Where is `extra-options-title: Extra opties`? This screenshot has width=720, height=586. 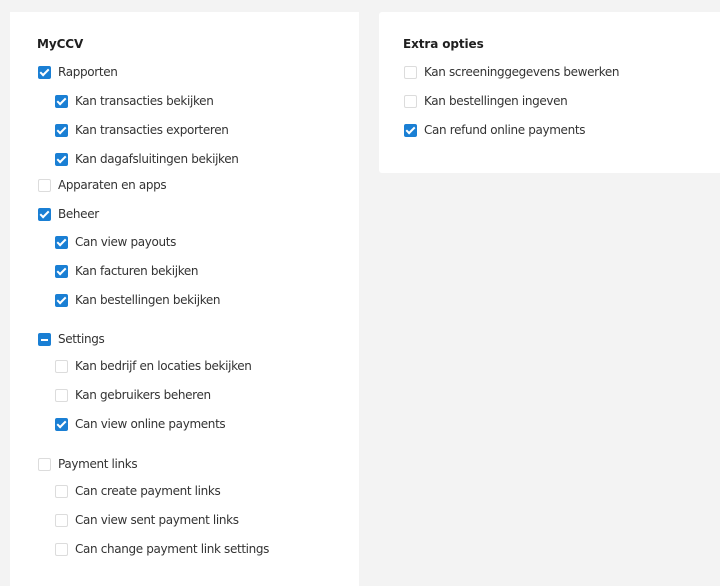
extra-options-title: Extra opties is located at coordinates (443, 44).